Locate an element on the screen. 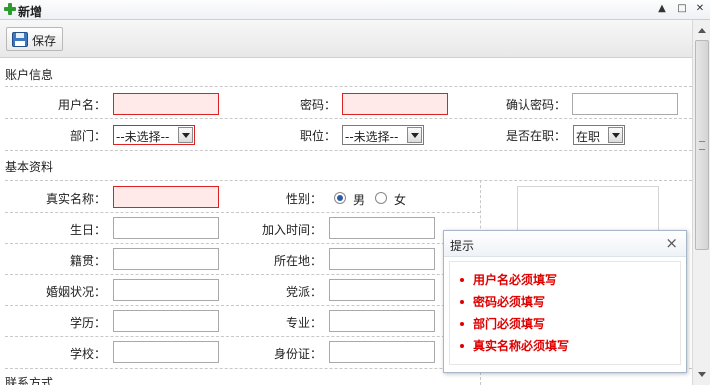 This screenshot has height=385, width=710. save-button: 保存 is located at coordinates (34, 39).